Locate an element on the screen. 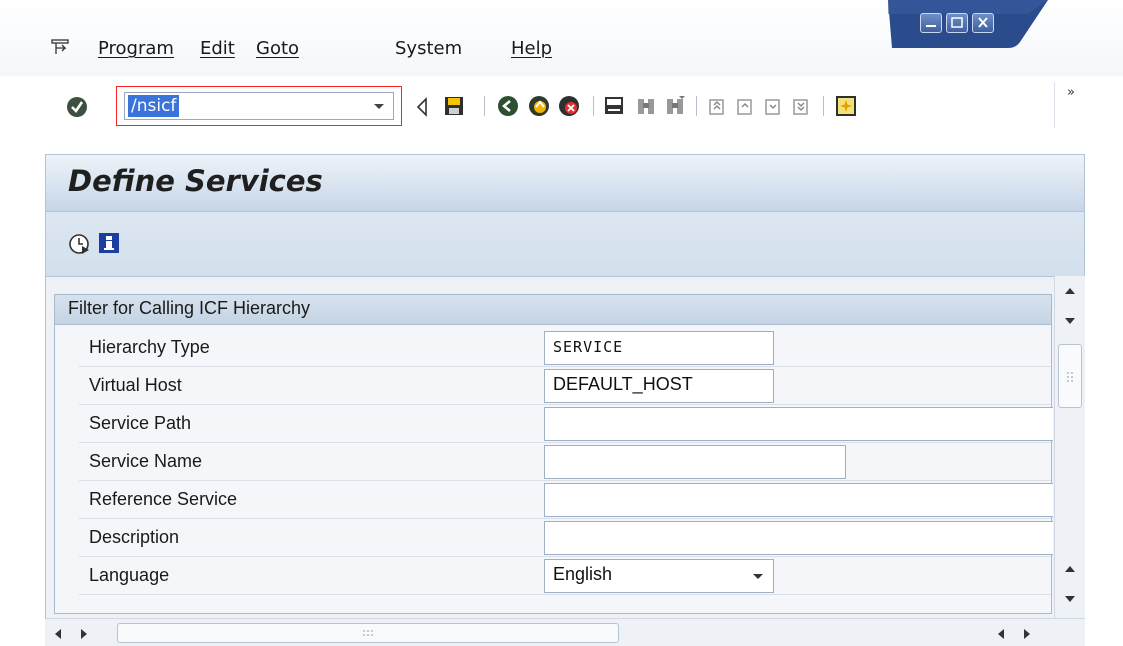 The width and height of the screenshot is (1123, 646). minimize-button is located at coordinates (931, 23).